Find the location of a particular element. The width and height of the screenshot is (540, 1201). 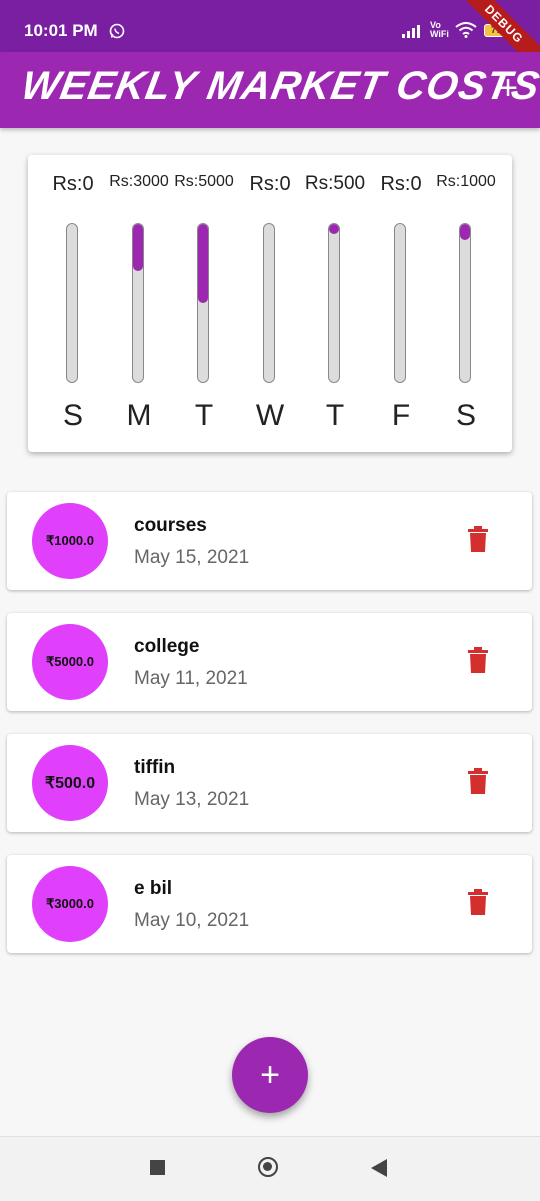

transaction-date: May 11, 2021 is located at coordinates (191, 678).